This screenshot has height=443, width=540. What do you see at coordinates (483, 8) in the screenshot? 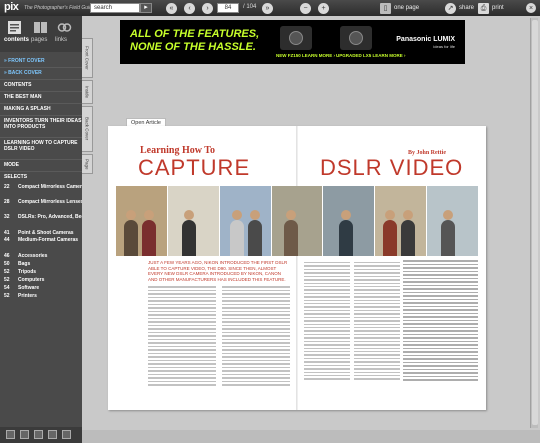
I see `print-icon: ⎙` at bounding box center [483, 8].